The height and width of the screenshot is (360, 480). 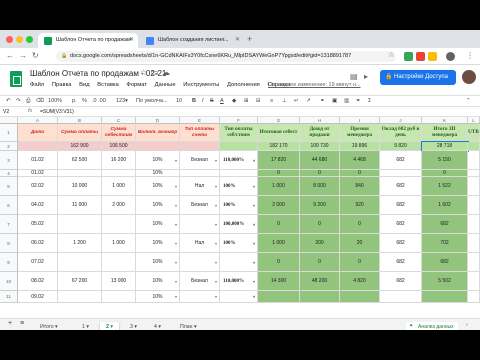 What do you see at coordinates (10, 323) in the screenshot?
I see `add-sheet-icon: +` at bounding box center [10, 323].